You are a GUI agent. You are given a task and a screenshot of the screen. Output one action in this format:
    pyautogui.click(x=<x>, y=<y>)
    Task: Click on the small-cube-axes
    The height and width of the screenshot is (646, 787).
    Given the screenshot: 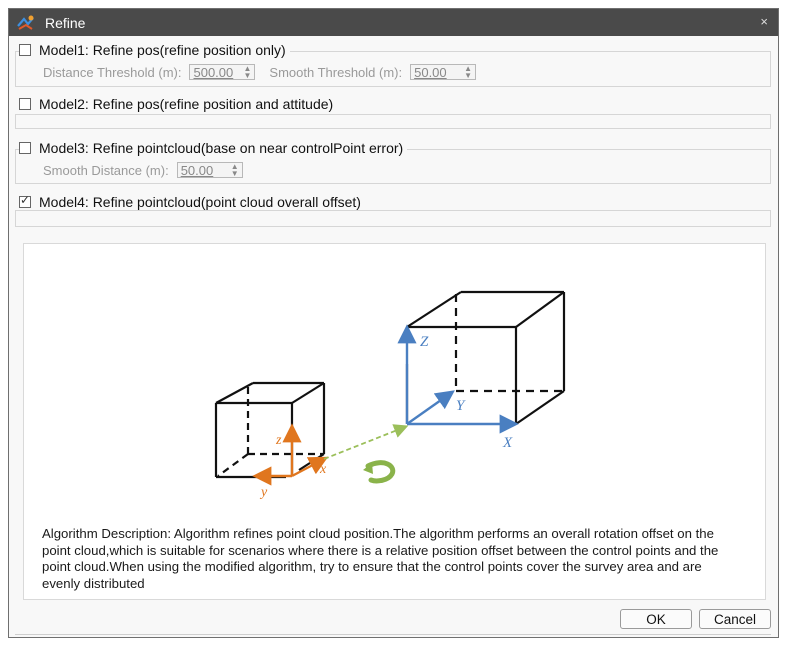 What is the action you would take?
    pyautogui.click(x=290, y=454)
    